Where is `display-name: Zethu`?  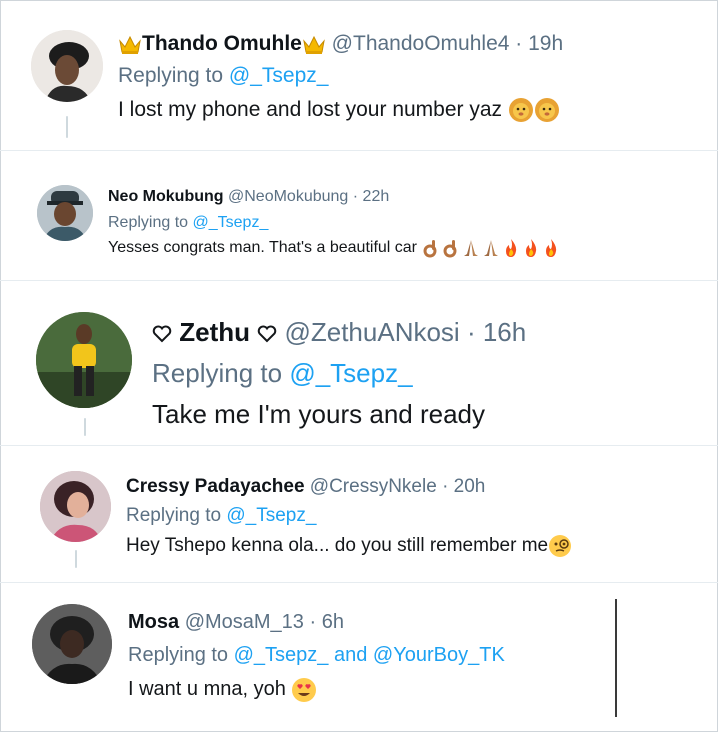
display-name: Zethu is located at coordinates (214, 332).